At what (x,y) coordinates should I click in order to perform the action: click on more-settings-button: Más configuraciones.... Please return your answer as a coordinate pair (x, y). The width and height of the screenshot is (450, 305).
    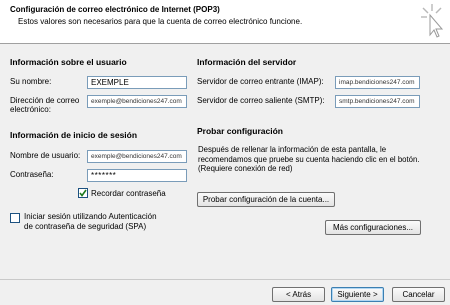
    Looking at the image, I should click on (373, 227).